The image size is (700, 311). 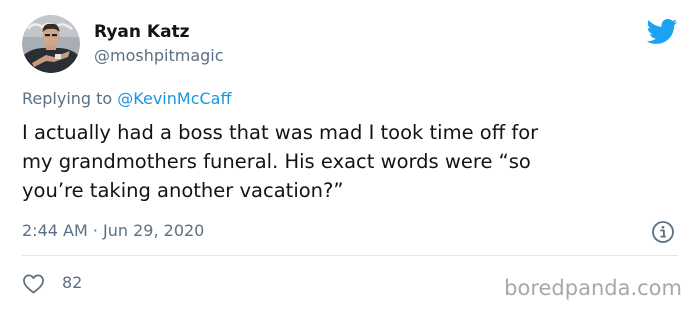 What do you see at coordinates (174, 98) in the screenshot?
I see `reply-mention-link: @KevinMcCaff` at bounding box center [174, 98].